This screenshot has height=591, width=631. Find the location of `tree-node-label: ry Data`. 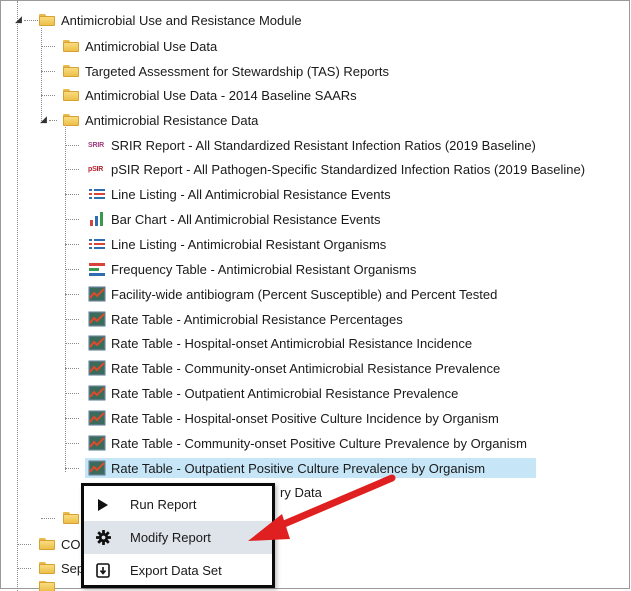

tree-node-label: ry Data is located at coordinates (301, 492).